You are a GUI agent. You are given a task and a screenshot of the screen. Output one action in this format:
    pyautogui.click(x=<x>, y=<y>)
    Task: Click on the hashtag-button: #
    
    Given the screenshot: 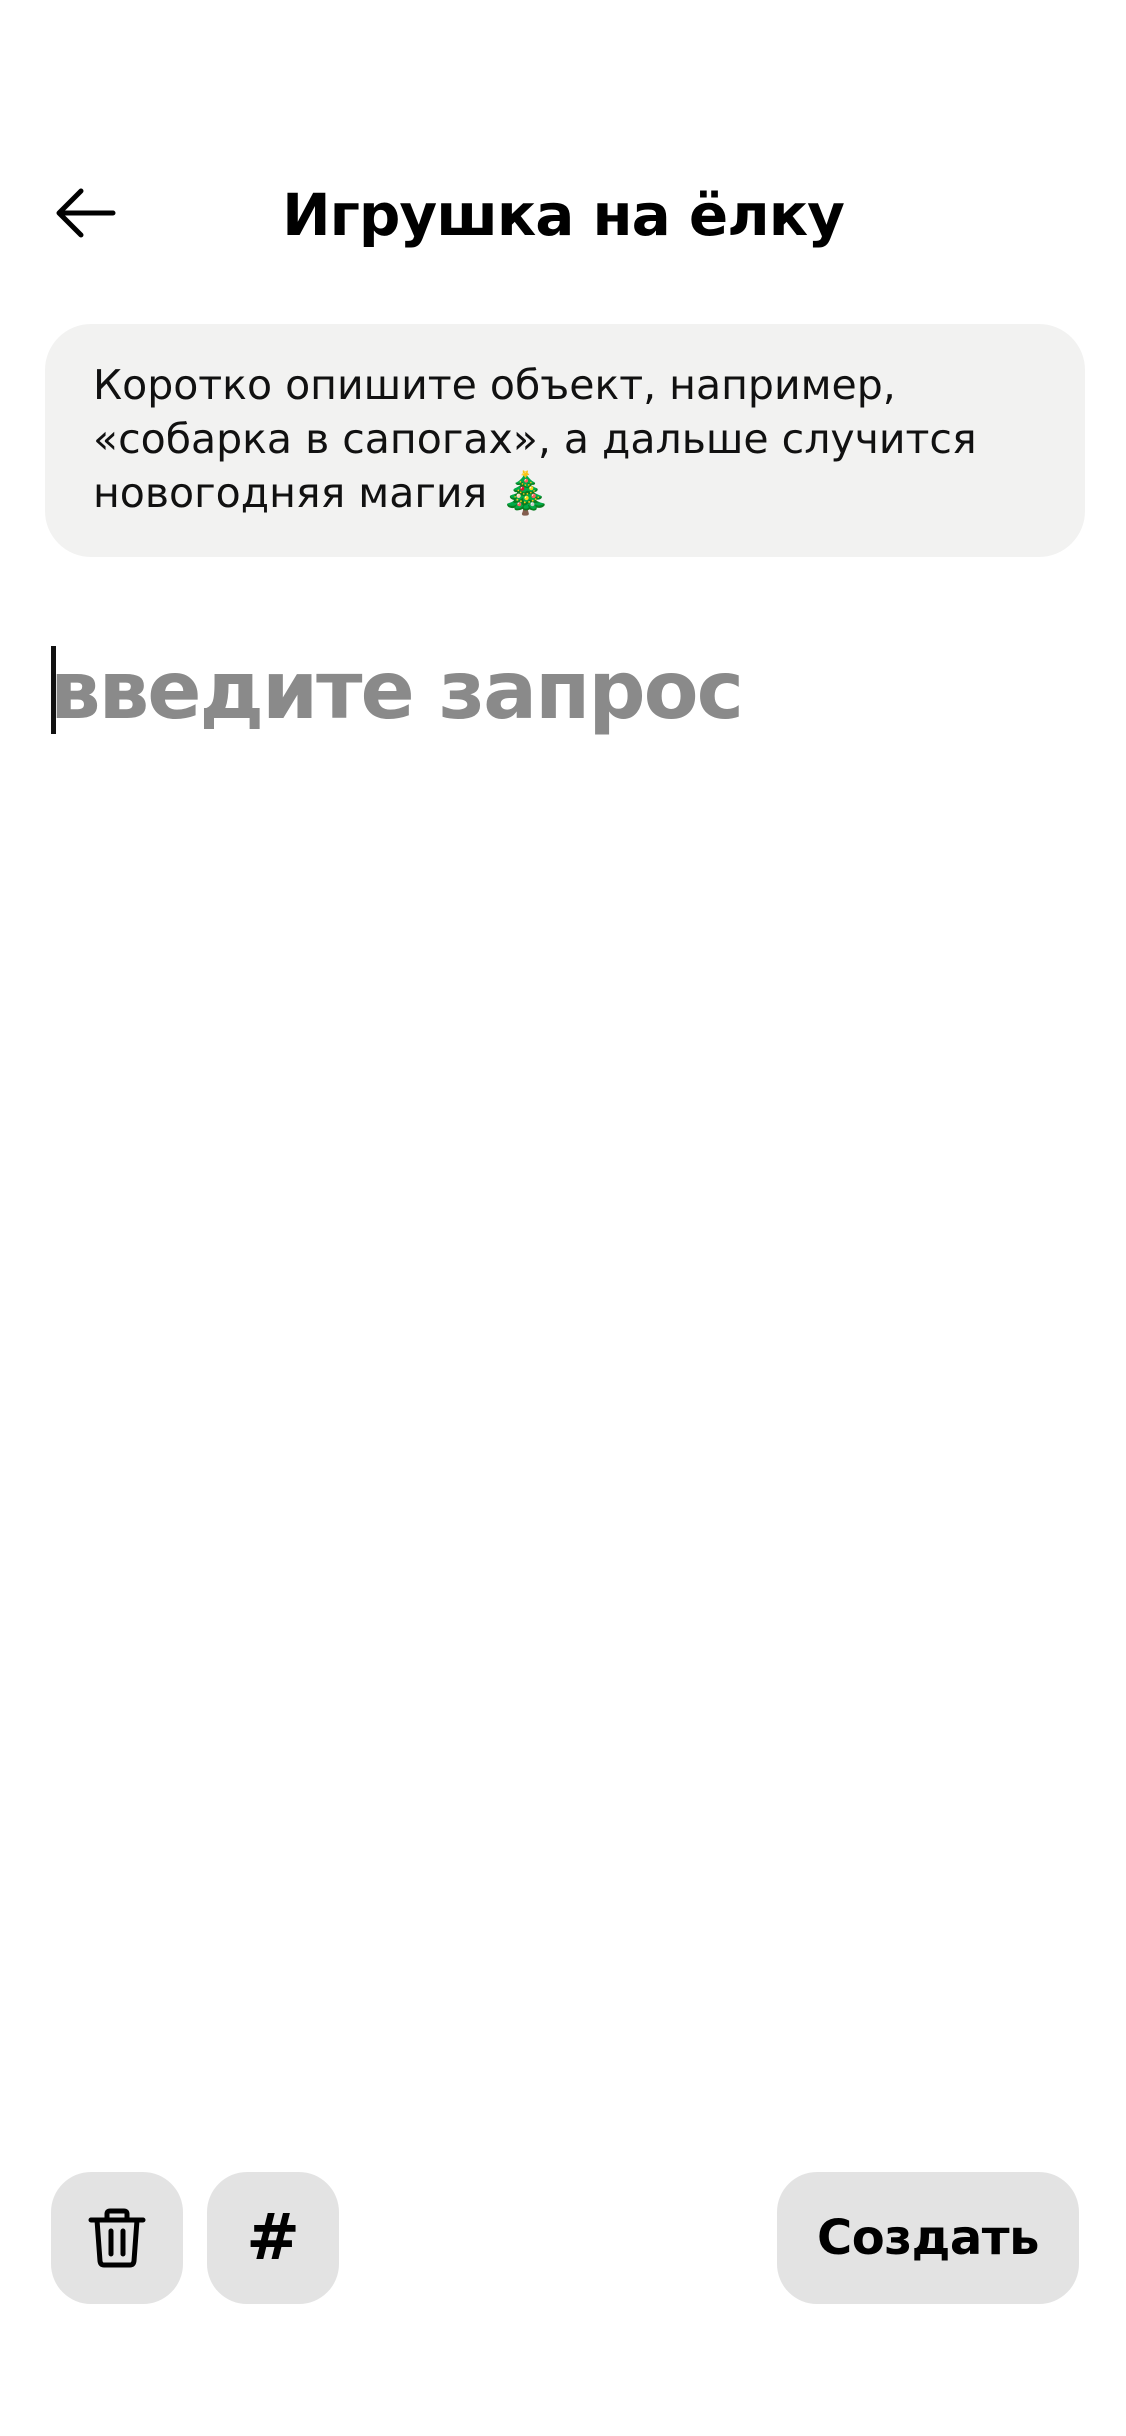 What is the action you would take?
    pyautogui.click(x=273, y=2238)
    